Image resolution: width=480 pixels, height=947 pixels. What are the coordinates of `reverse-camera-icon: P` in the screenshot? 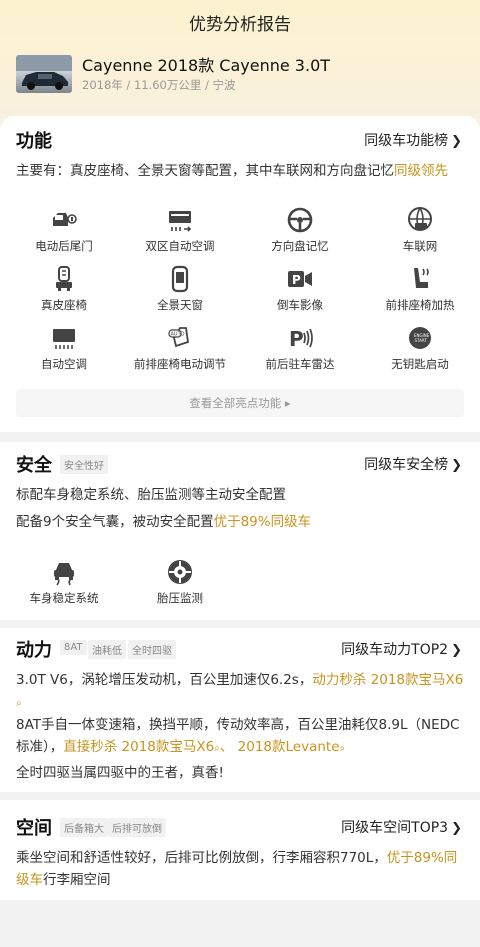 It's located at (300, 279).